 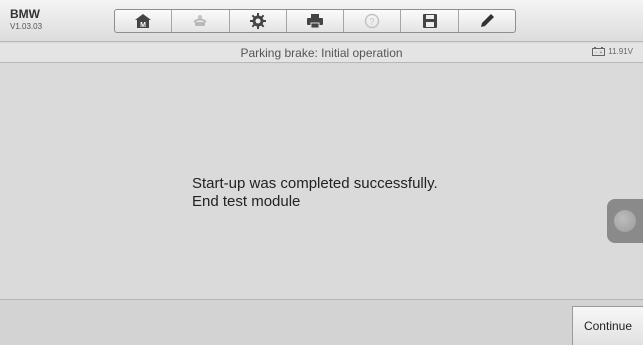 I want to click on vehicle-swap-icon, so click(x=200, y=20).